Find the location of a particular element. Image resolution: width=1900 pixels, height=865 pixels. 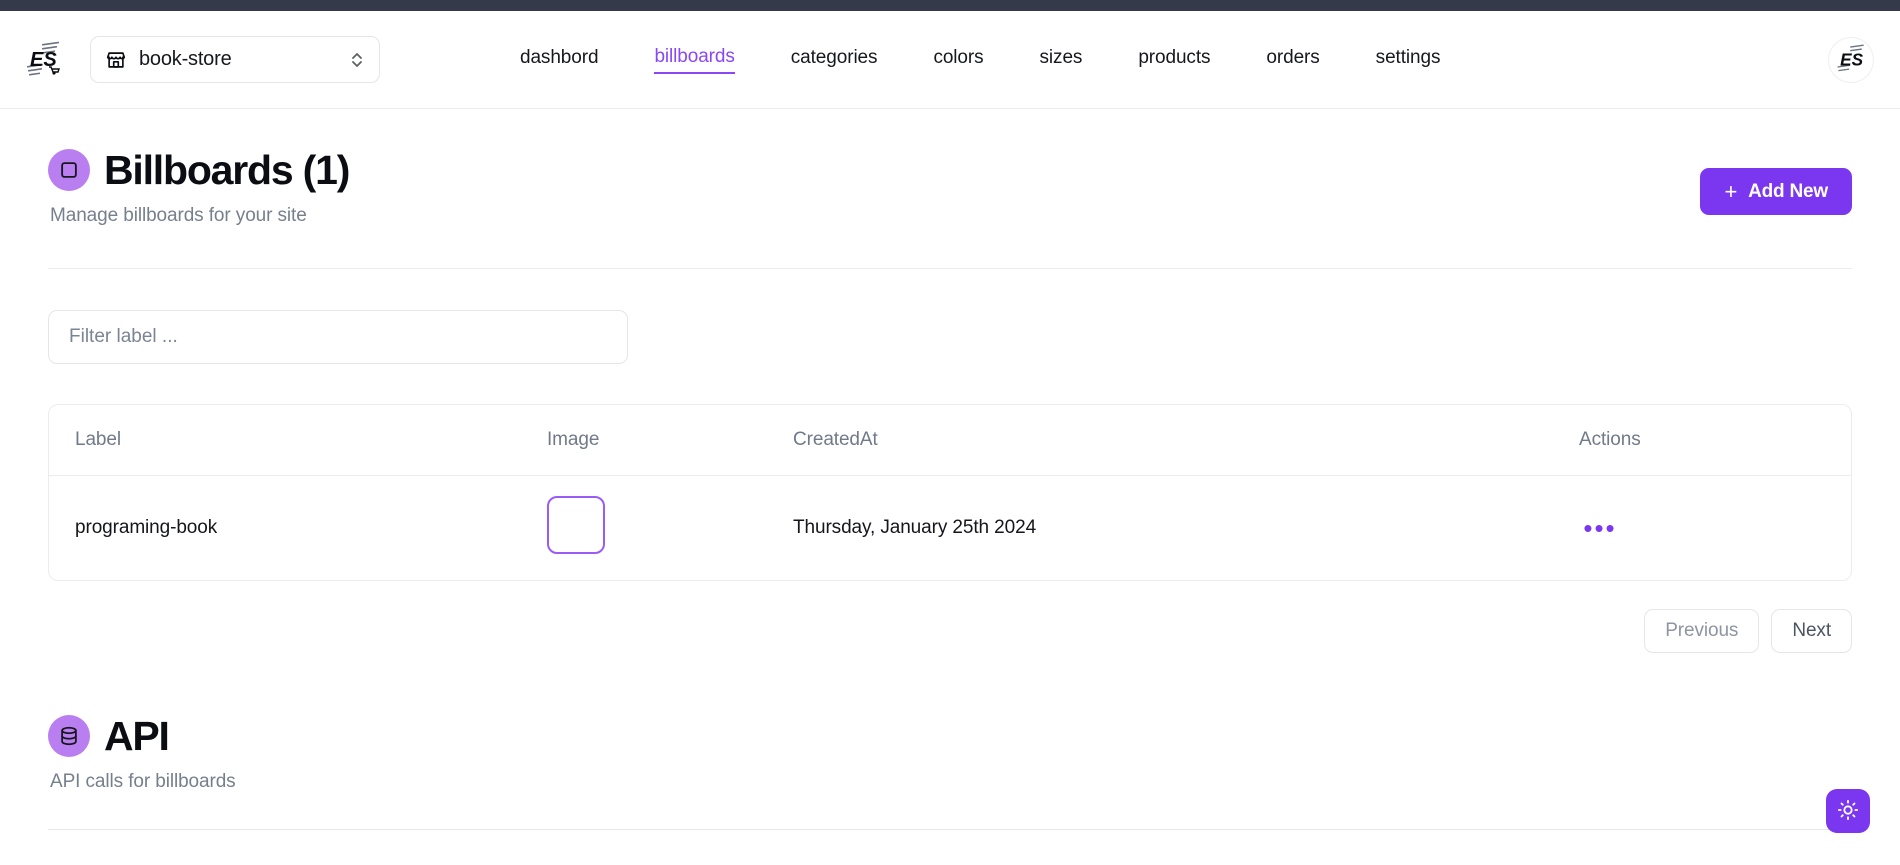

cell-actions: ••• is located at coordinates (1711, 528).